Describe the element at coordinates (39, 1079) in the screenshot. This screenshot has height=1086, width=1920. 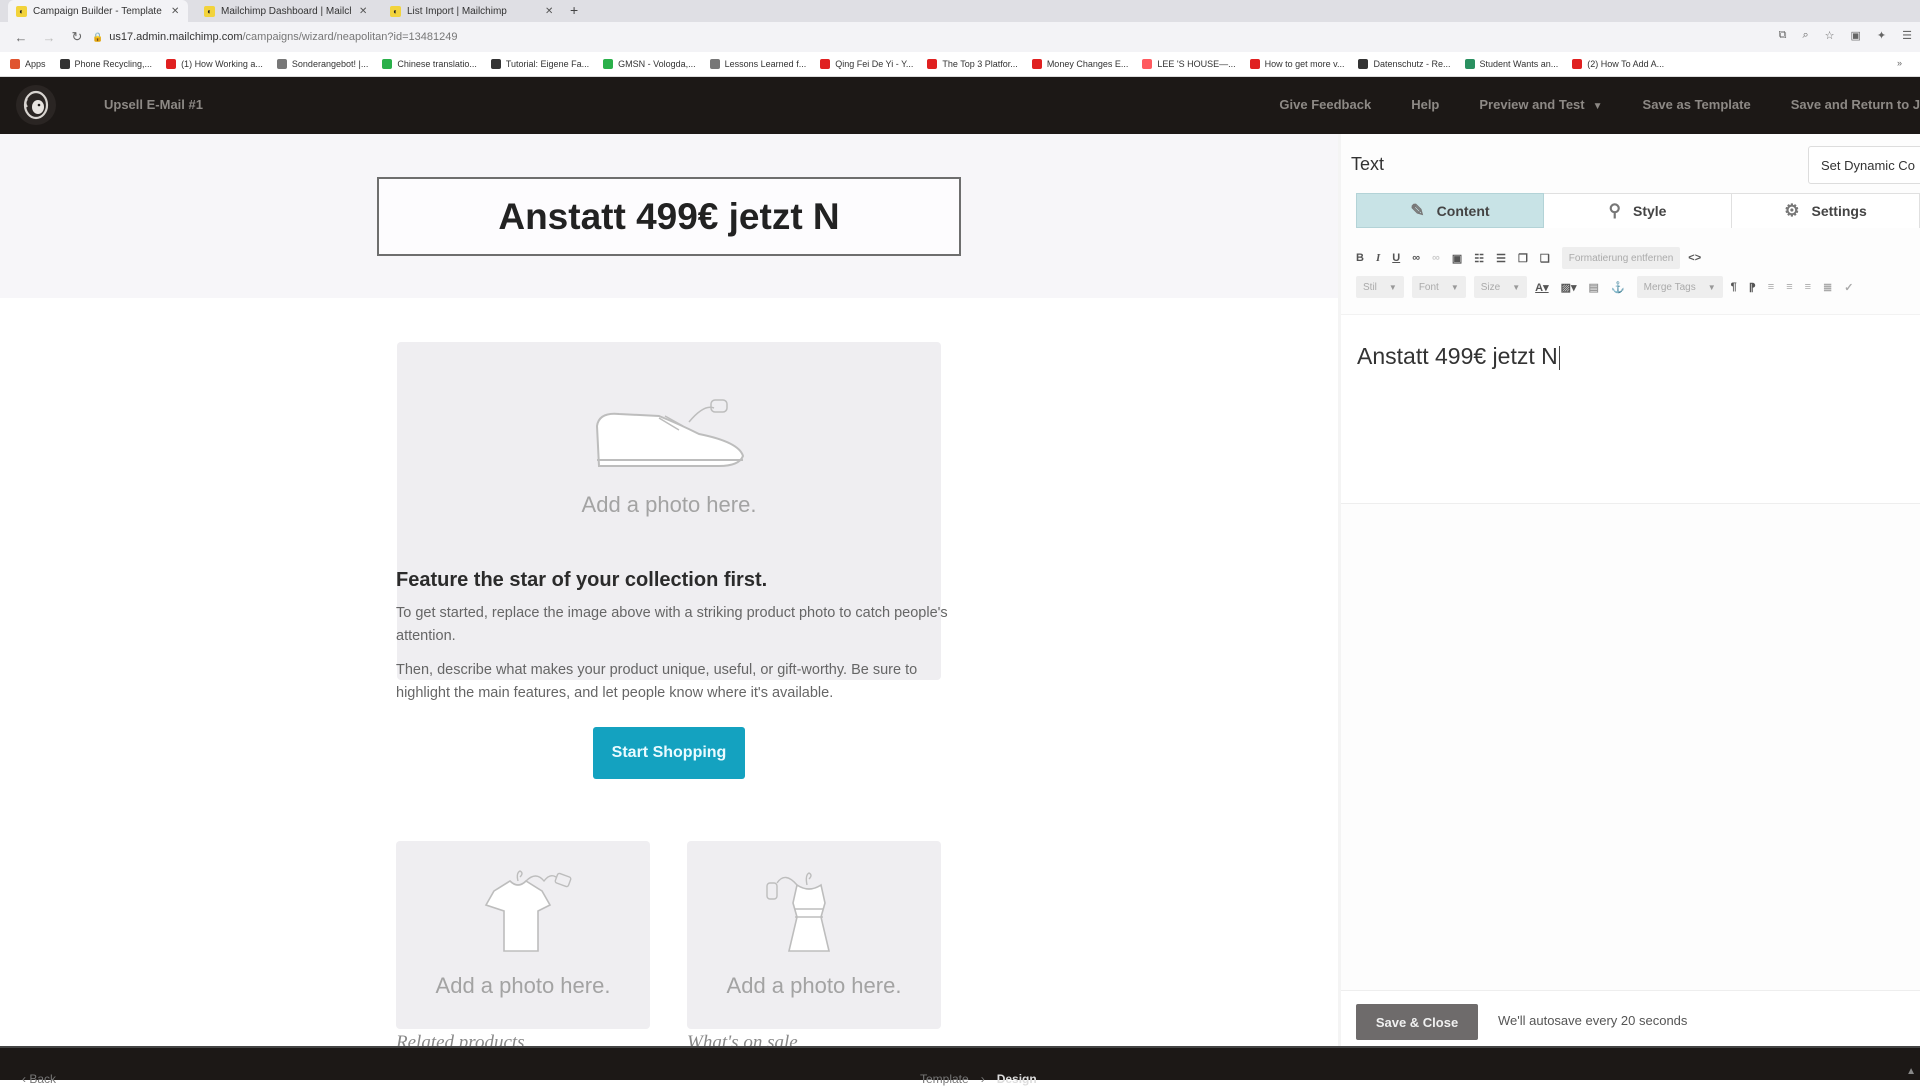
I see `back-link: ‹ Back` at that location.